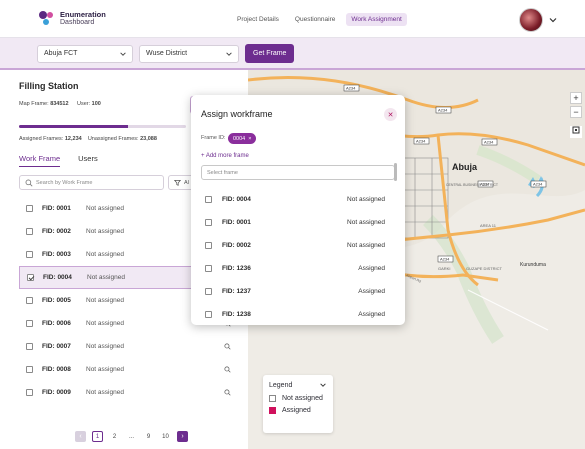 This screenshot has width=585, height=449. Describe the element at coordinates (182, 436) in the screenshot. I see `next-page-button: ›` at that location.